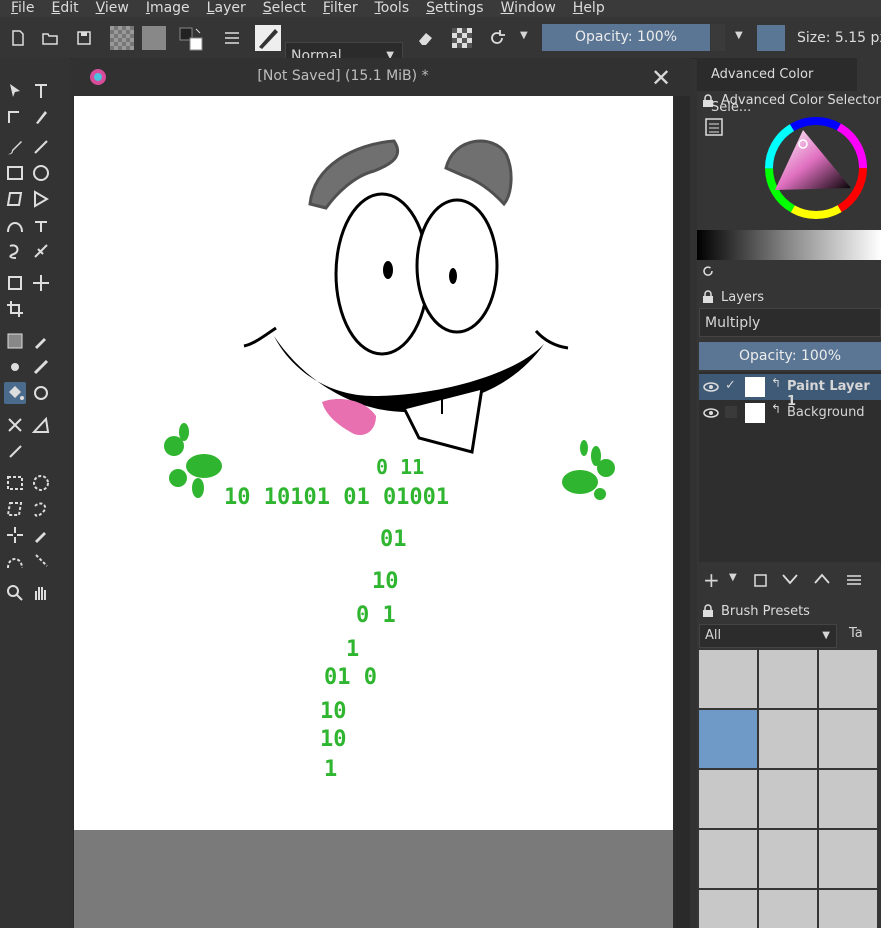 The image size is (881, 928). Describe the element at coordinates (338, 8) in the screenshot. I see `menu-filter: Filter` at that location.